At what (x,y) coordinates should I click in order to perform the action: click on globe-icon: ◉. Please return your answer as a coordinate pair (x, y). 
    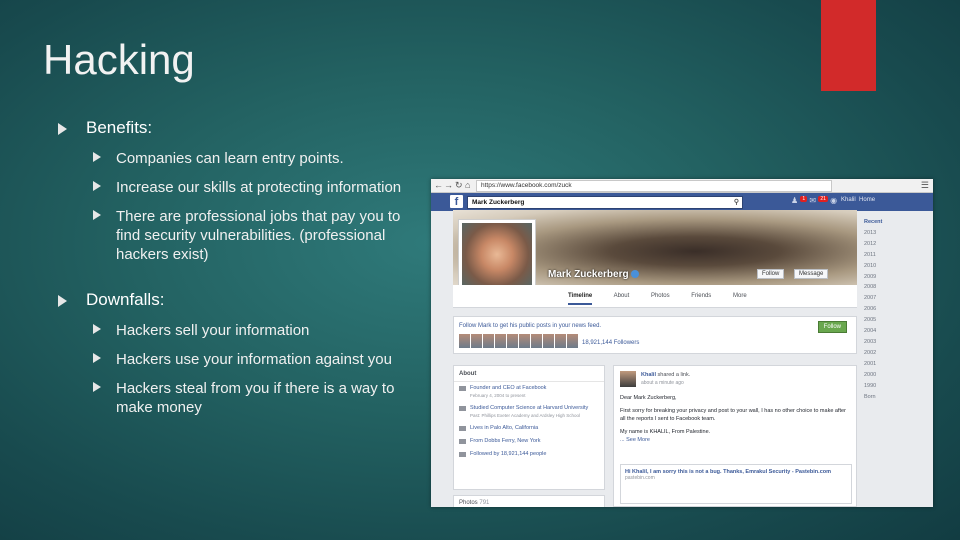
    Looking at the image, I should click on (834, 200).